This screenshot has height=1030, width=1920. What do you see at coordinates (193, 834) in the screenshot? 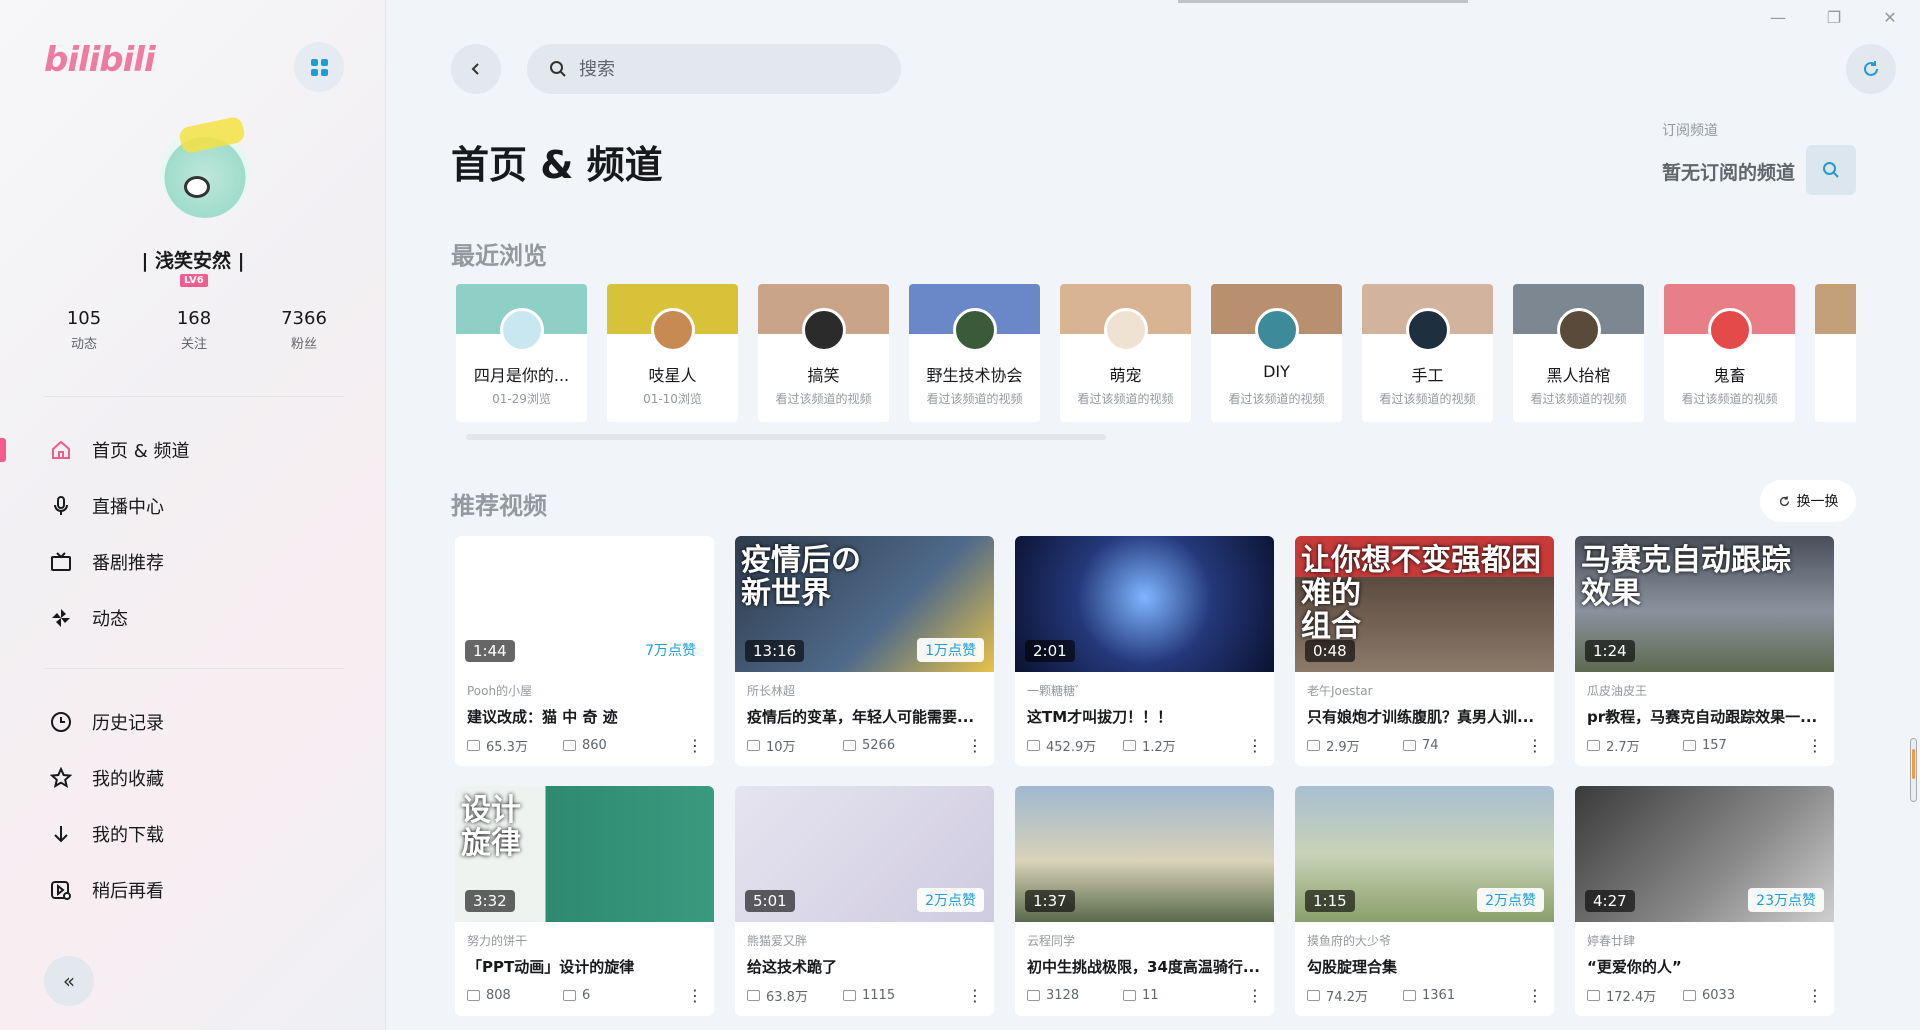
I see `nav-item-downloads: 我的下载` at bounding box center [193, 834].